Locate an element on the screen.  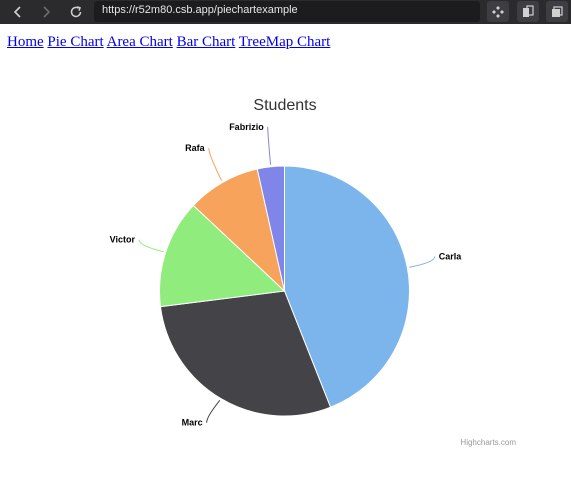
connector-fabrizio is located at coordinates (269, 145).